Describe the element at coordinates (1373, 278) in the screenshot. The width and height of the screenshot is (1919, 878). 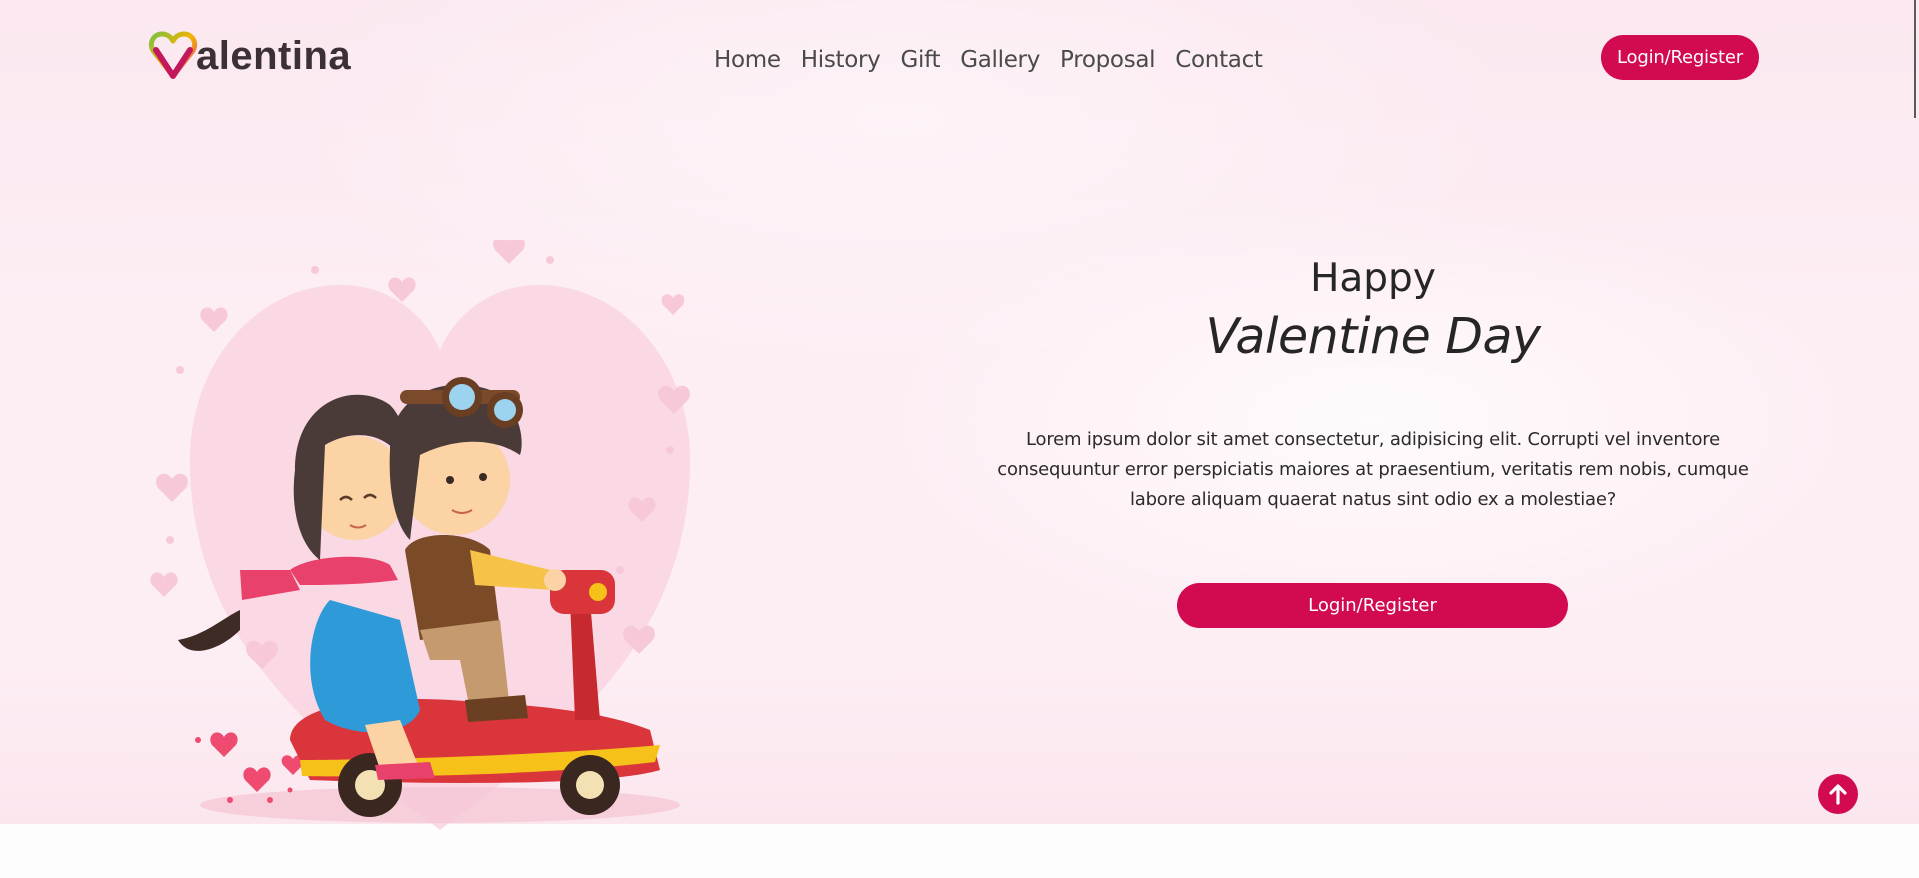
I see `hero-subtitle: Happy` at that location.